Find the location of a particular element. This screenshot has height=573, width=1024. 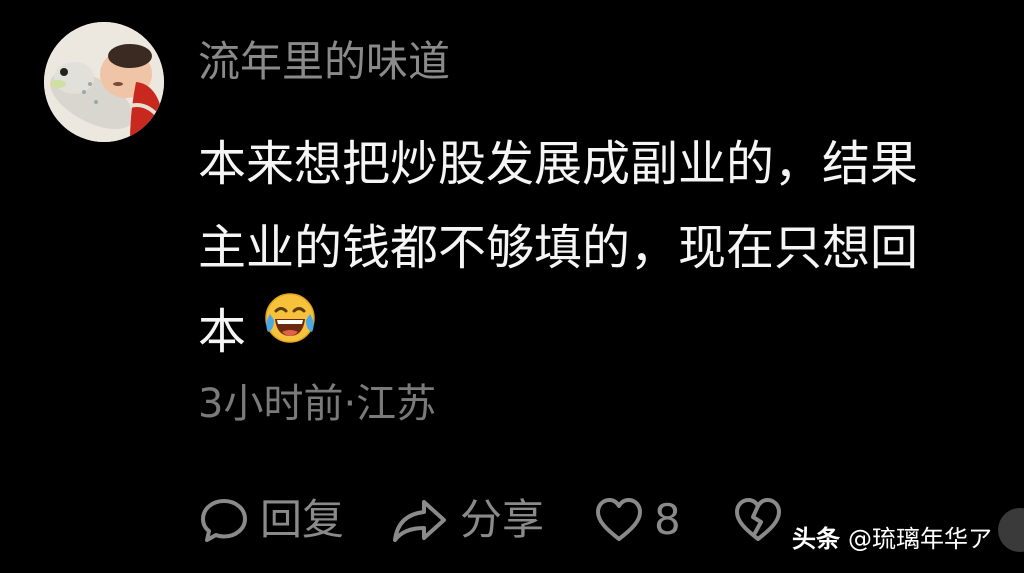

avatar-image is located at coordinates (104, 82).